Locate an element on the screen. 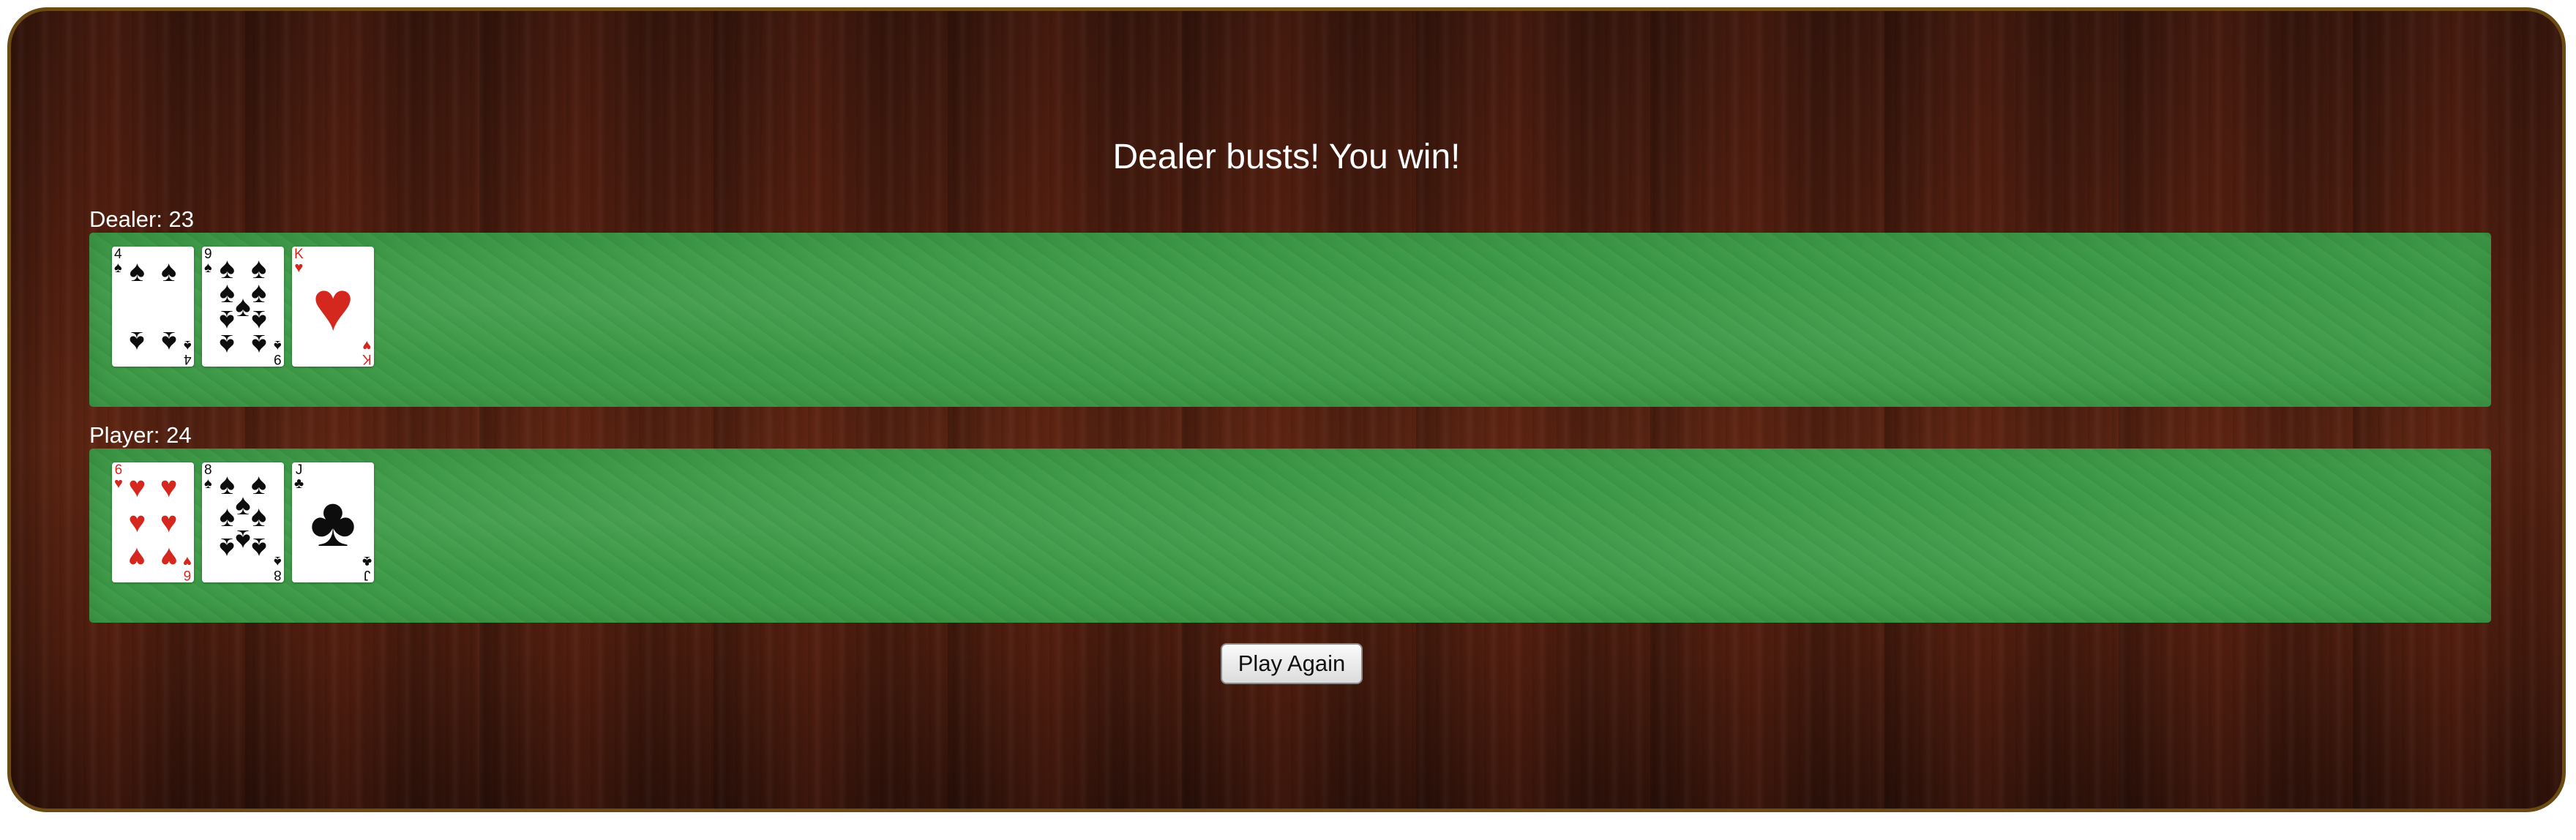 This screenshot has height=840, width=2576. card-face-center: ♣ is located at coordinates (333, 522).